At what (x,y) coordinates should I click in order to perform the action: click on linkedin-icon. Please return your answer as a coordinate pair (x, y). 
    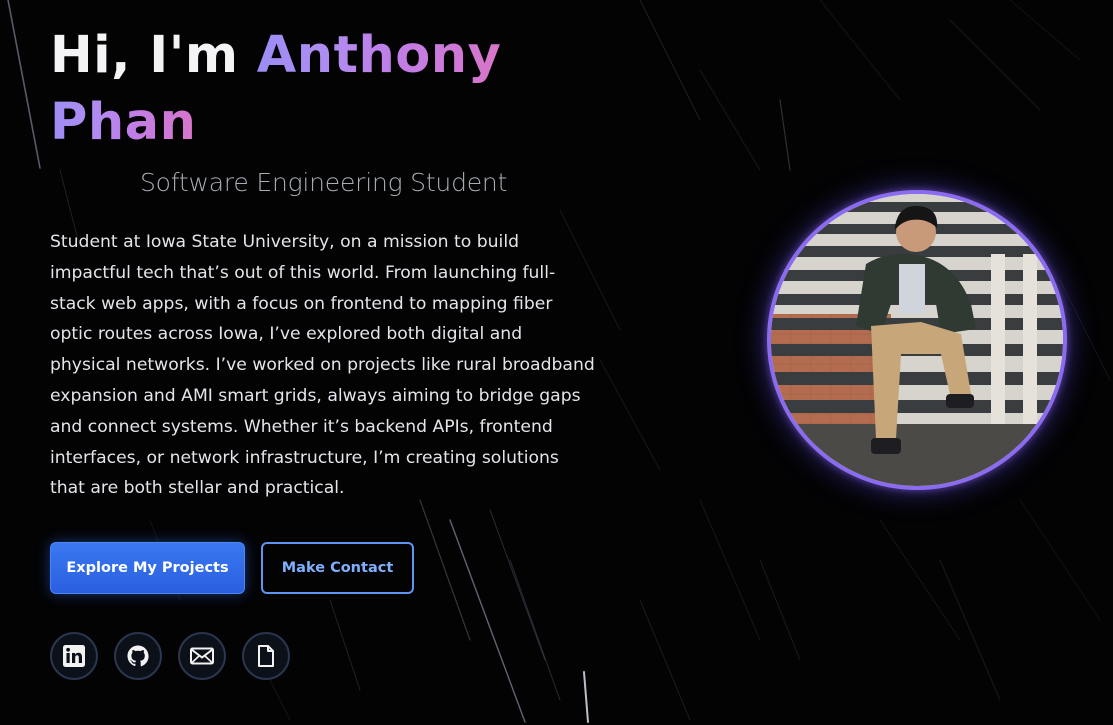
    Looking at the image, I should click on (74, 656).